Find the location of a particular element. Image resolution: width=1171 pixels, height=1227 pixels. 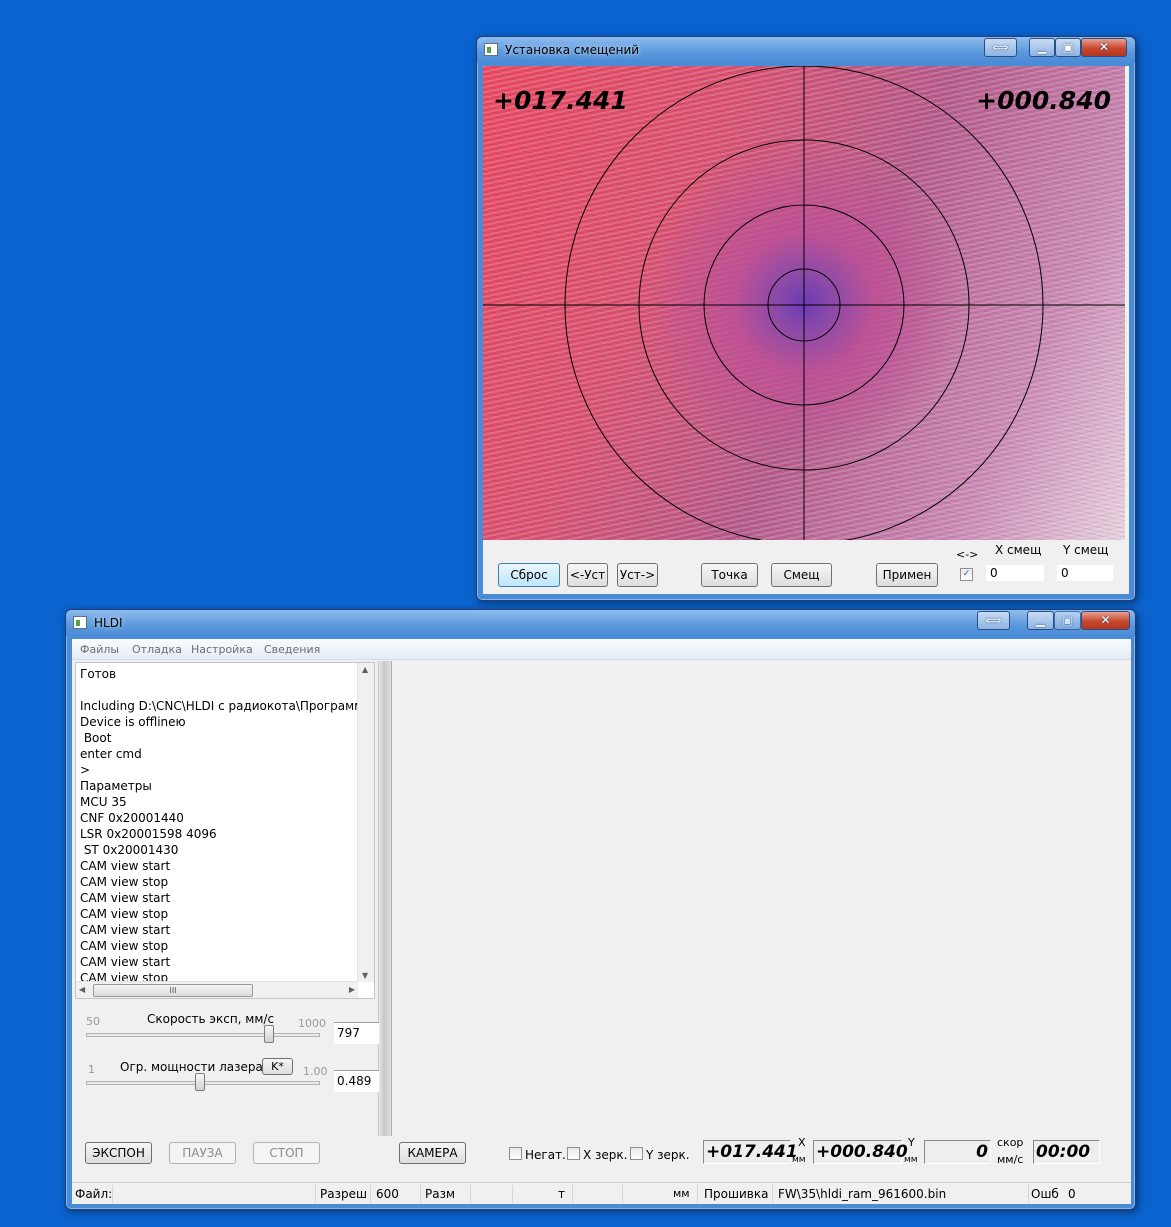

close-button: ✕ is located at coordinates (1104, 47).